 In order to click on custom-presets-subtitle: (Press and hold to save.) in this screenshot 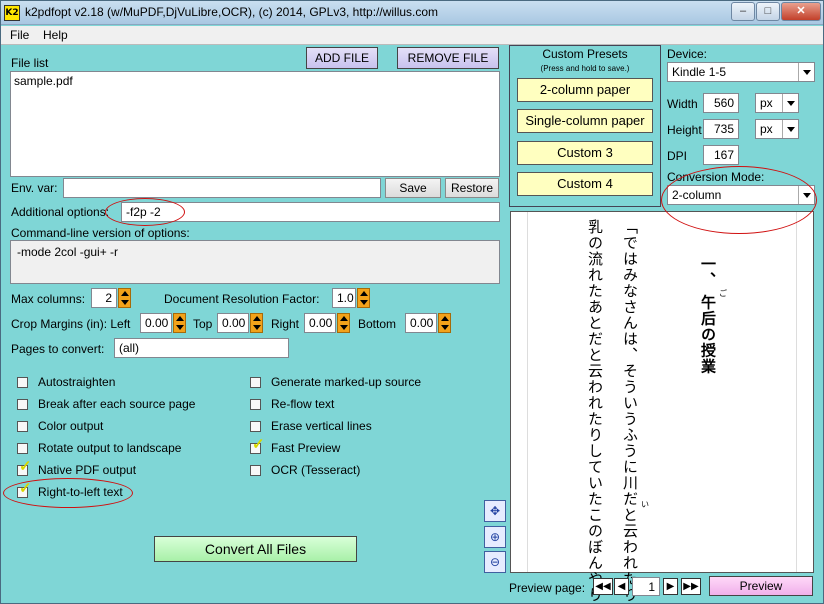, I will do `click(585, 68)`.